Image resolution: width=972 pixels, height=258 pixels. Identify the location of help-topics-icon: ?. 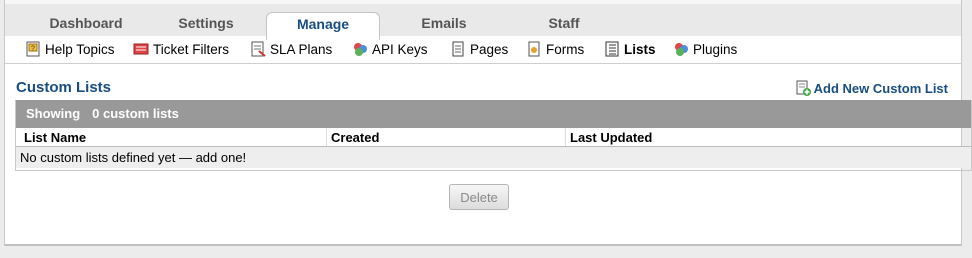
(33, 49).